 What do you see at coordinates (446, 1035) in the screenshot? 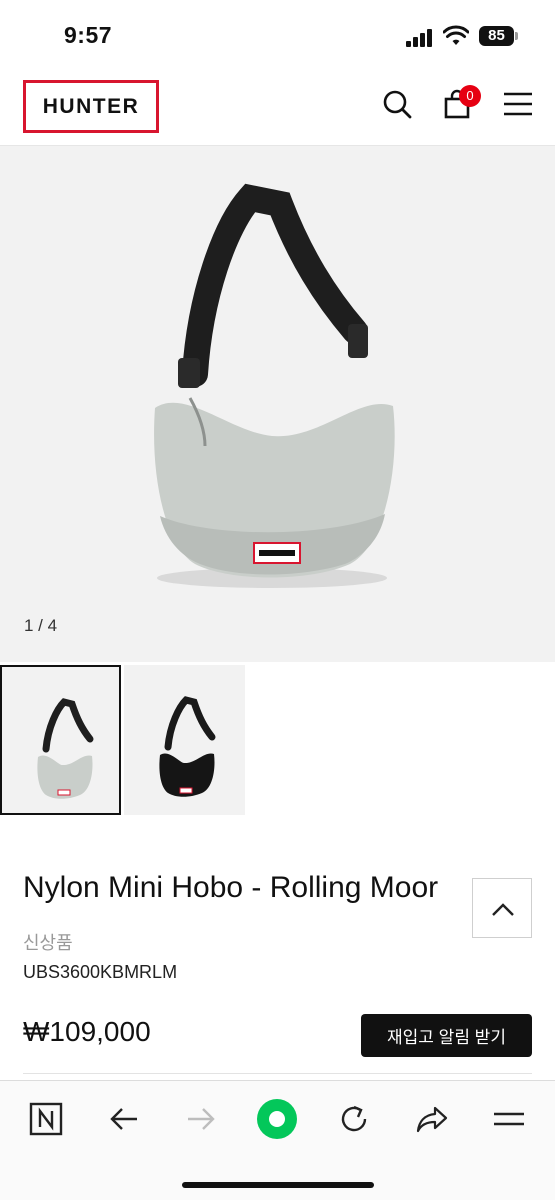
I see `restock-alert-button: 재입고 알림 받기` at bounding box center [446, 1035].